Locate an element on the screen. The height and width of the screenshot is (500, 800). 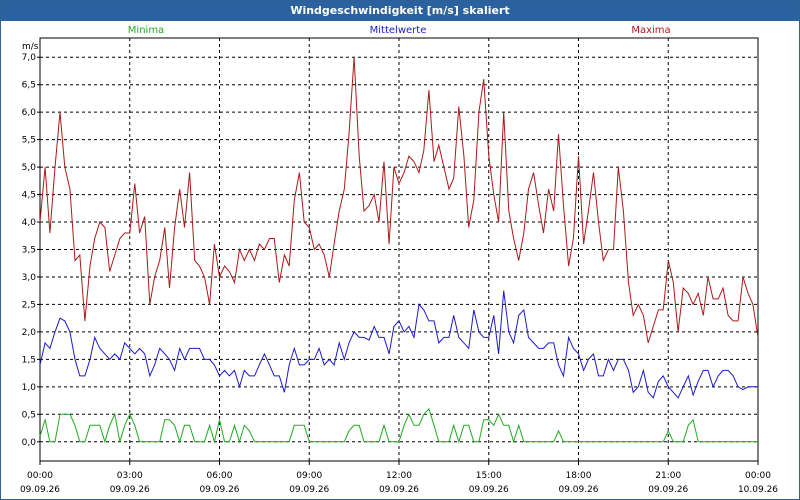
x-tick-time: 06:00 is located at coordinates (220, 476).